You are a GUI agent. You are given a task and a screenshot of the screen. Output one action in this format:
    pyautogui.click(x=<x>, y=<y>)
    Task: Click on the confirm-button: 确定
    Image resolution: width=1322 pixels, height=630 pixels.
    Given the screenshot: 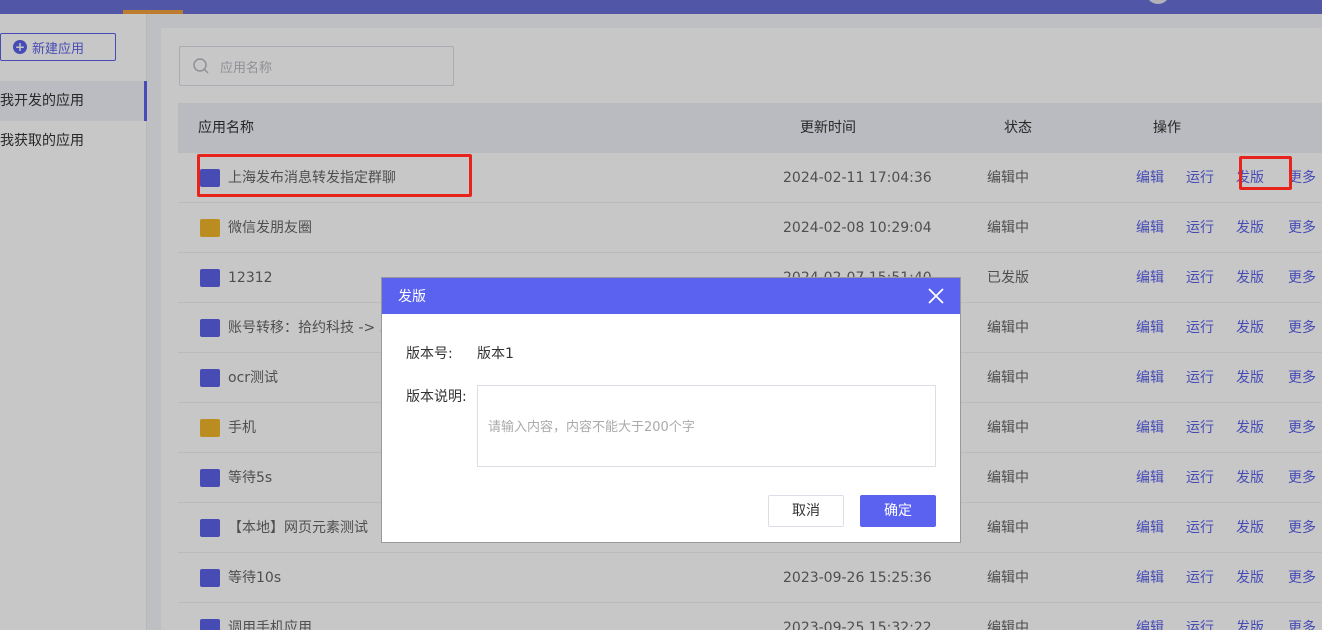 What is the action you would take?
    pyautogui.click(x=898, y=511)
    